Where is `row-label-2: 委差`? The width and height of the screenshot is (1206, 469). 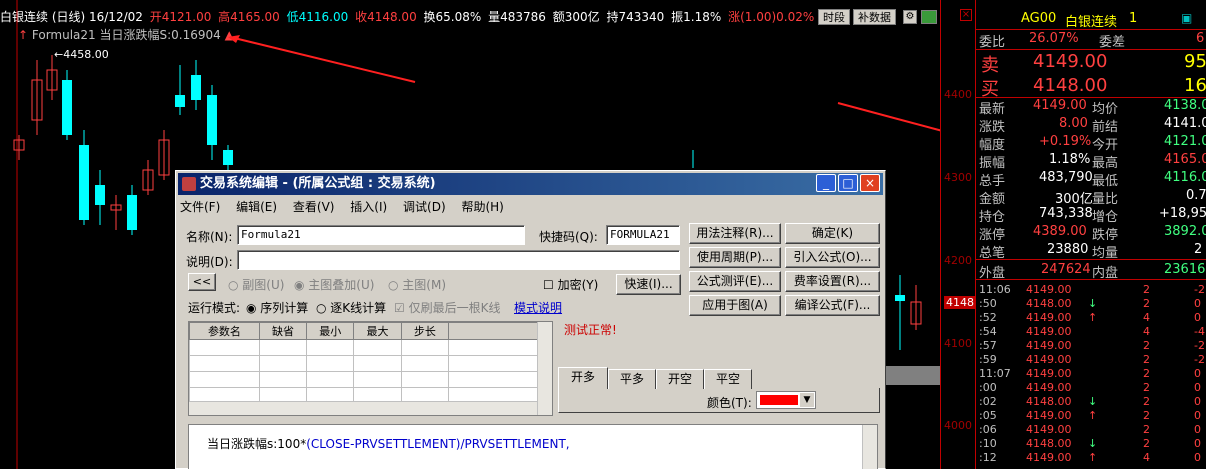 row-label-2: 委差 is located at coordinates (1112, 42).